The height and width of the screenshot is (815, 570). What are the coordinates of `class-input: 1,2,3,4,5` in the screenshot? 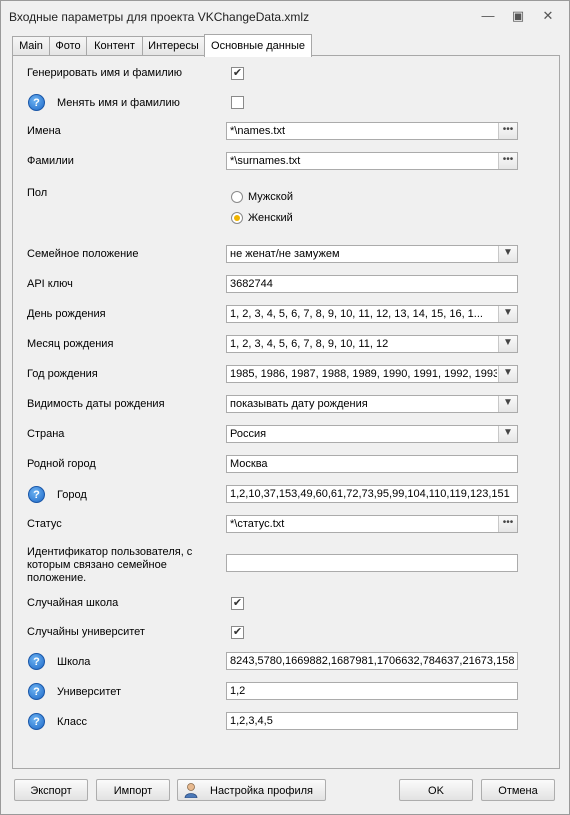 It's located at (372, 721).